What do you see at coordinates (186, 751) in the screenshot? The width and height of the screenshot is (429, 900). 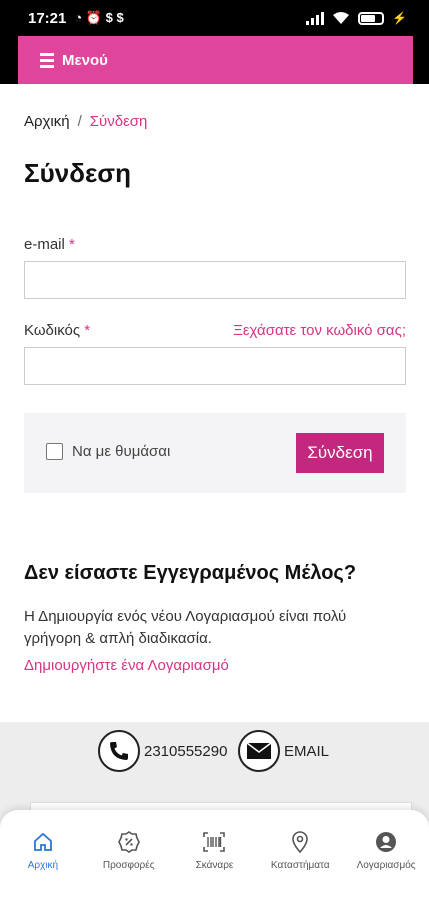 I see `phone-number: 2310555290` at bounding box center [186, 751].